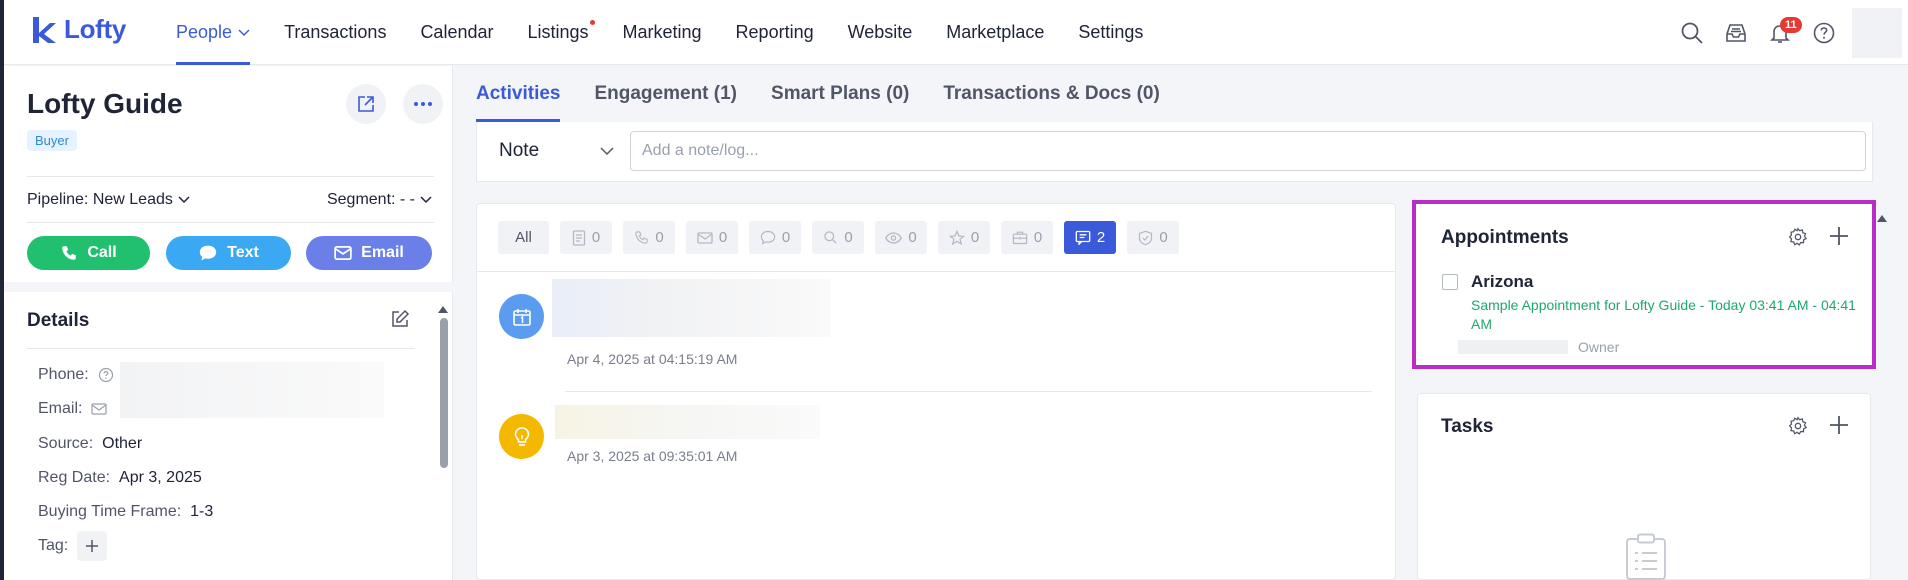  Describe the element at coordinates (1248, 151) in the screenshot. I see `note-input` at that location.